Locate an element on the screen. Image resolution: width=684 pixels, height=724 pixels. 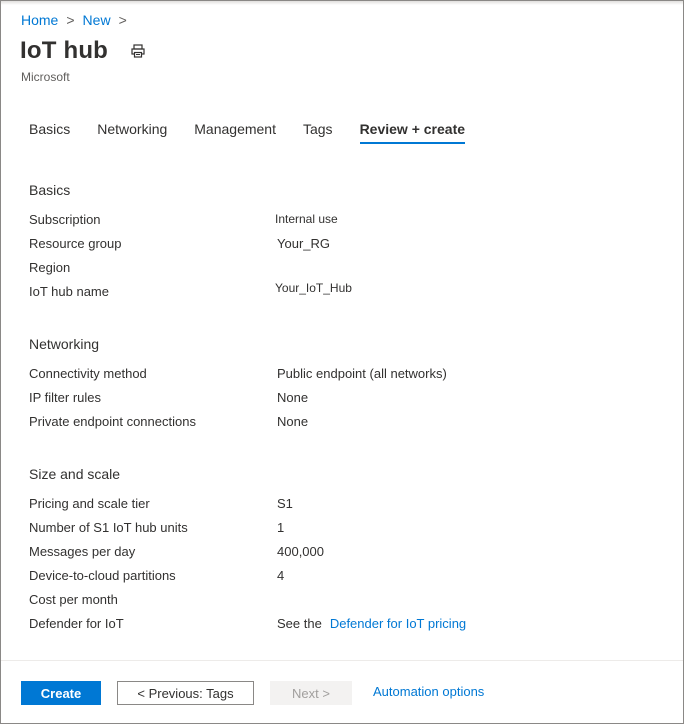
row-value: S1 is located at coordinates (285, 503).